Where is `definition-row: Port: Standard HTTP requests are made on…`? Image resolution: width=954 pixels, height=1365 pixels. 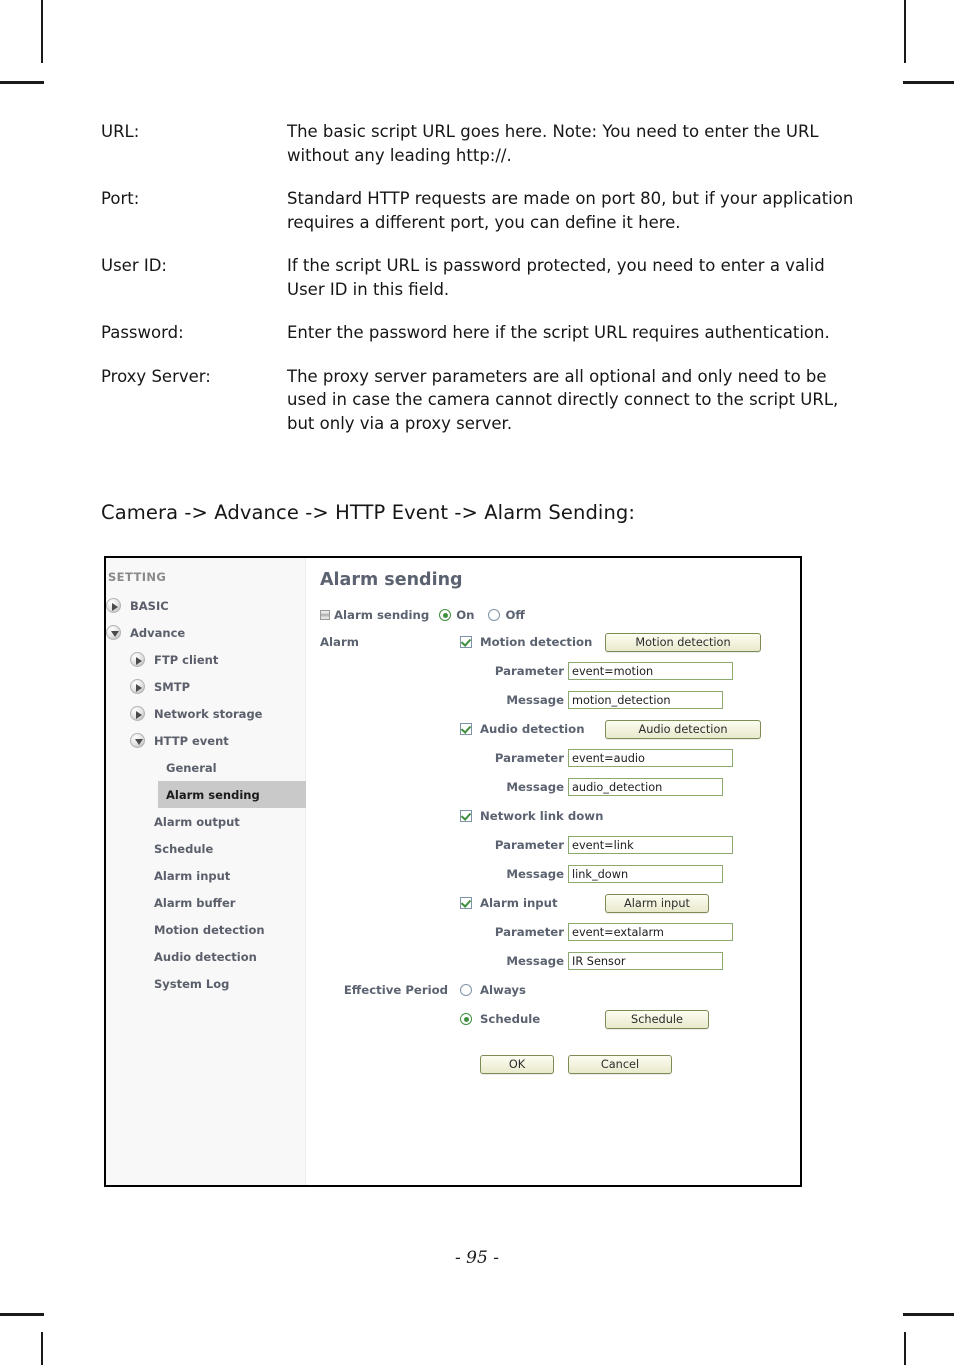 definition-row: Port: Standard HTTP requests are made on… is located at coordinates (481, 210).